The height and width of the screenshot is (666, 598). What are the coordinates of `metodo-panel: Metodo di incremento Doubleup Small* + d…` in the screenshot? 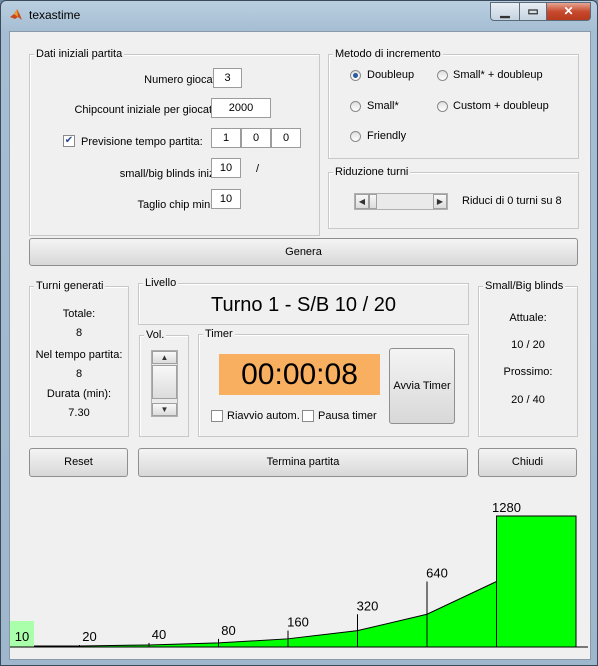 It's located at (453, 103).